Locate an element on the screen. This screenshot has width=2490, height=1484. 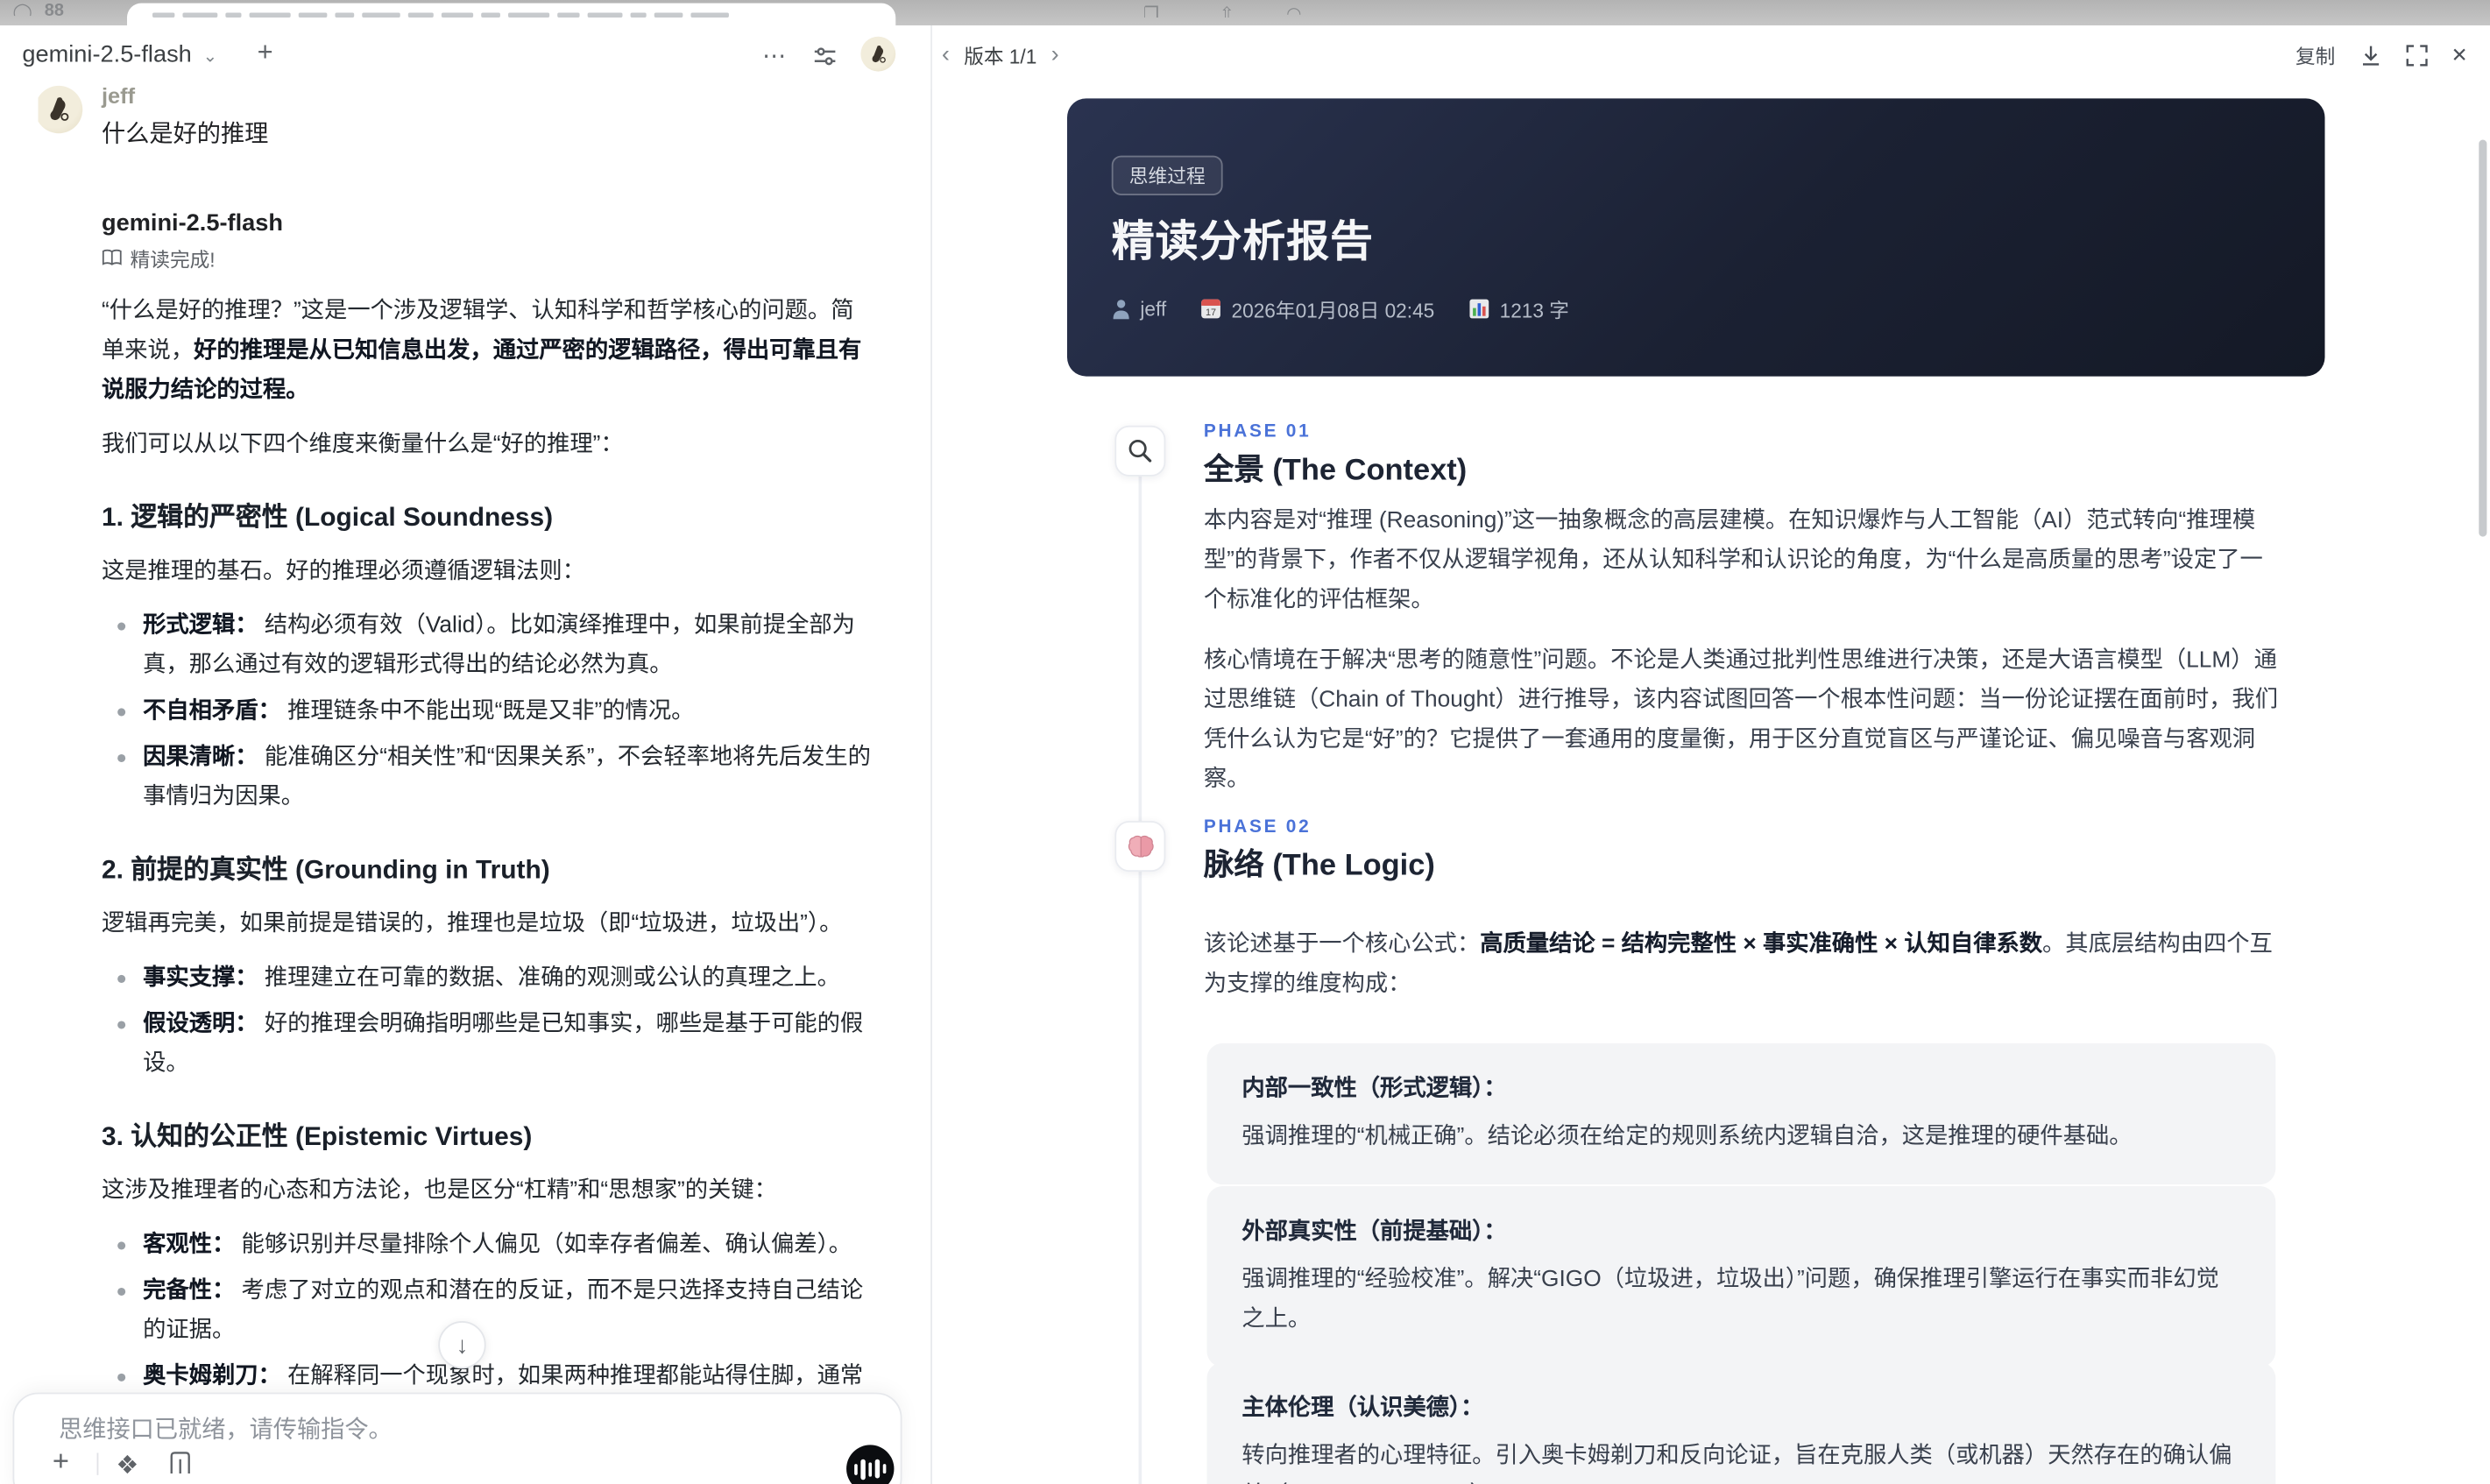
assistant-status-text: 精读完成! is located at coordinates (173, 260).